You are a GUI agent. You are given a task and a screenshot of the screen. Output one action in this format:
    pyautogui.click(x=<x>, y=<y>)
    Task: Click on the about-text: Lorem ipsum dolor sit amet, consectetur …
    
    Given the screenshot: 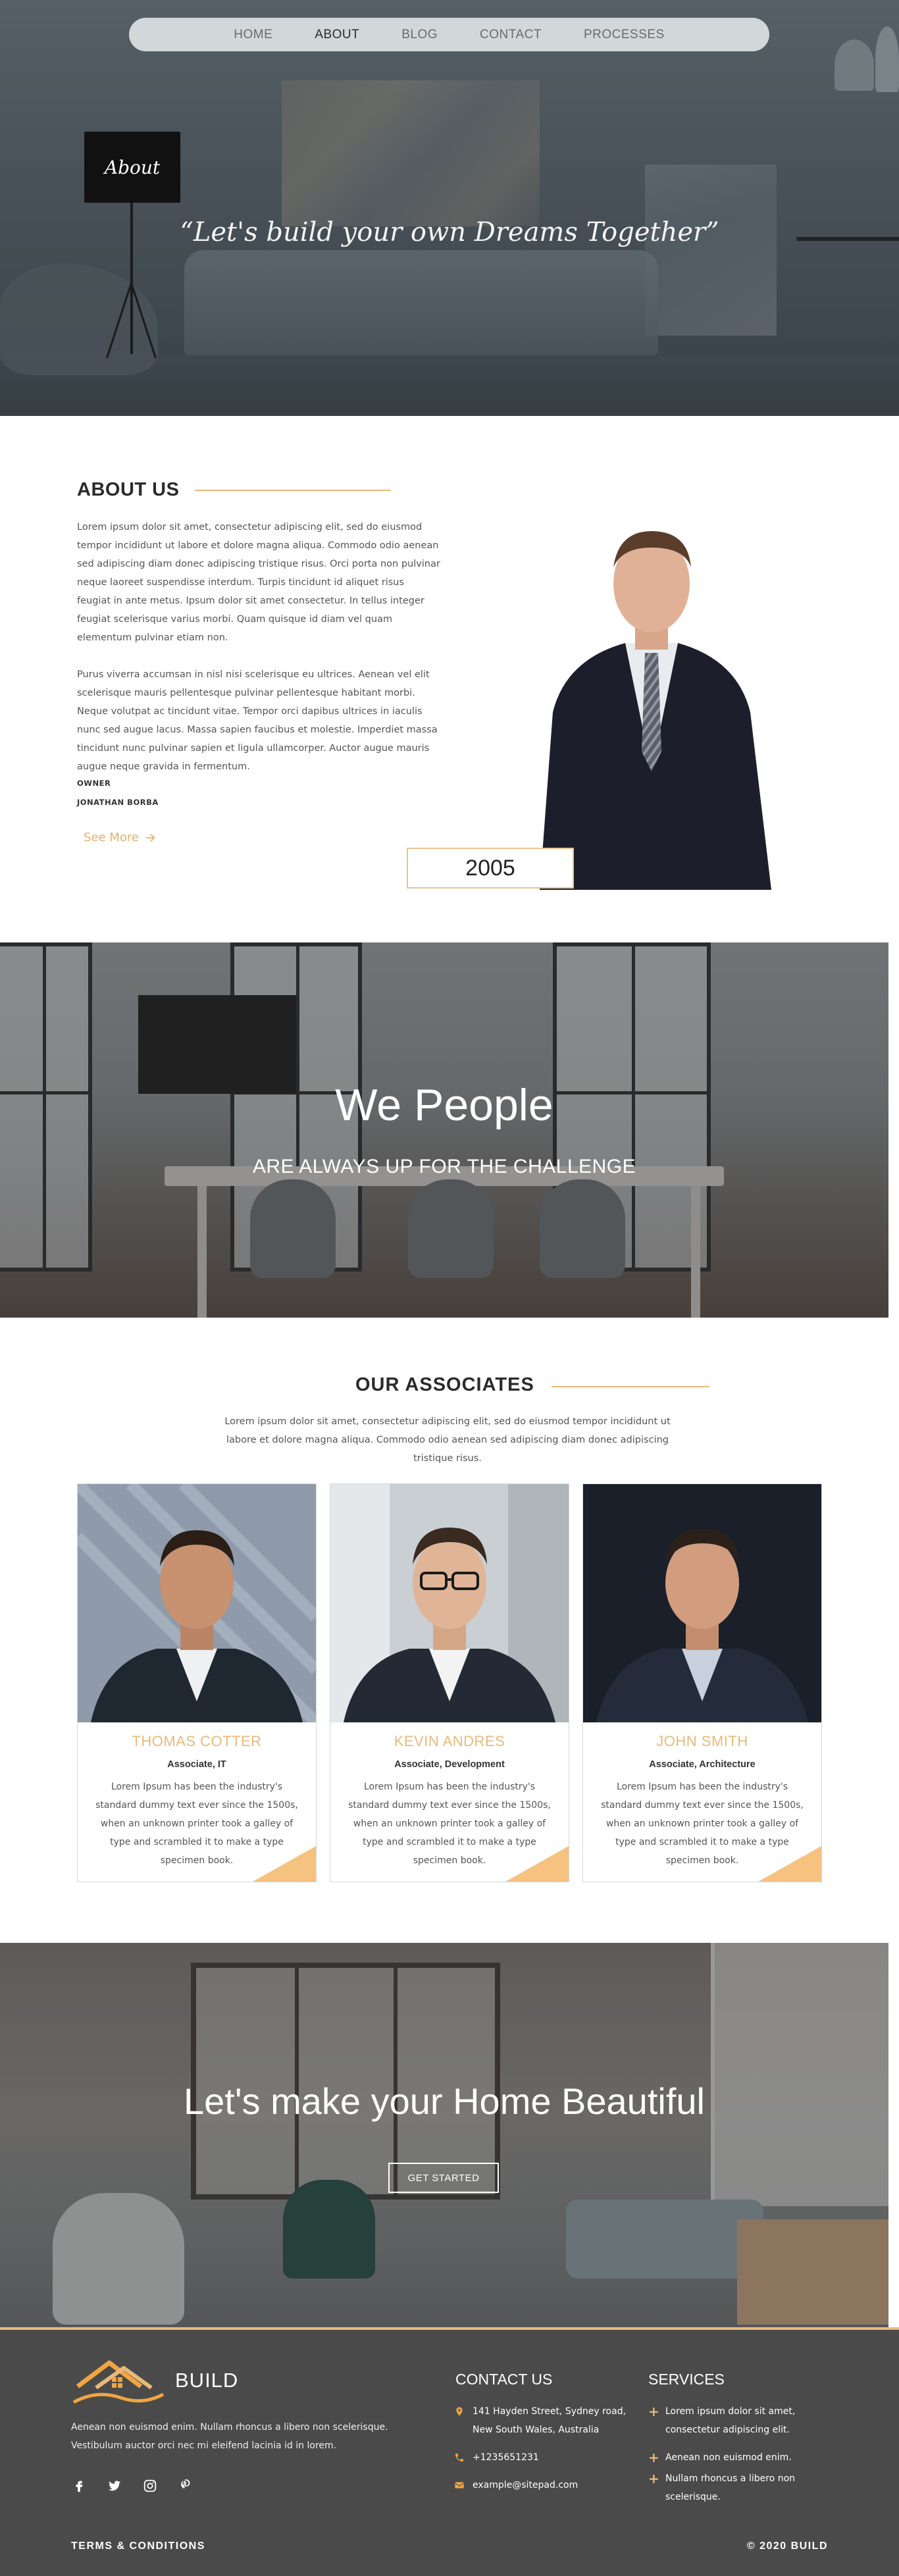 What is the action you would take?
    pyautogui.click(x=258, y=647)
    